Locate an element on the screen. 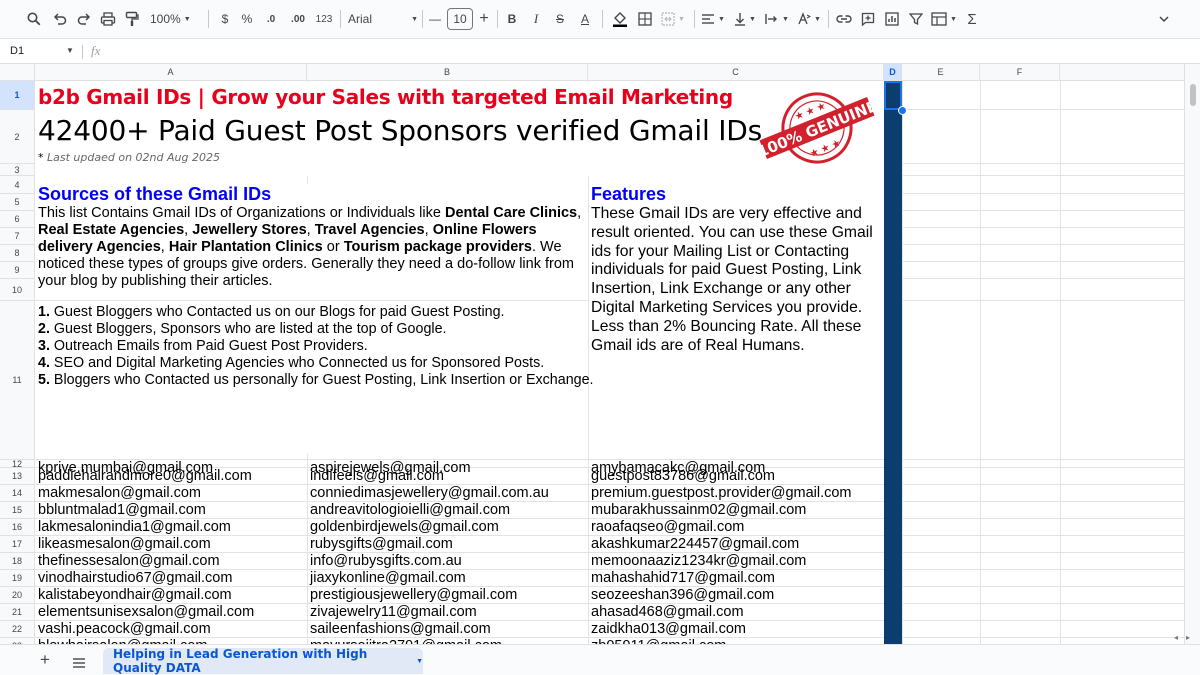 This screenshot has width=1200, height=675. email-cell: zaidkha013@gmail.com is located at coordinates (668, 629).